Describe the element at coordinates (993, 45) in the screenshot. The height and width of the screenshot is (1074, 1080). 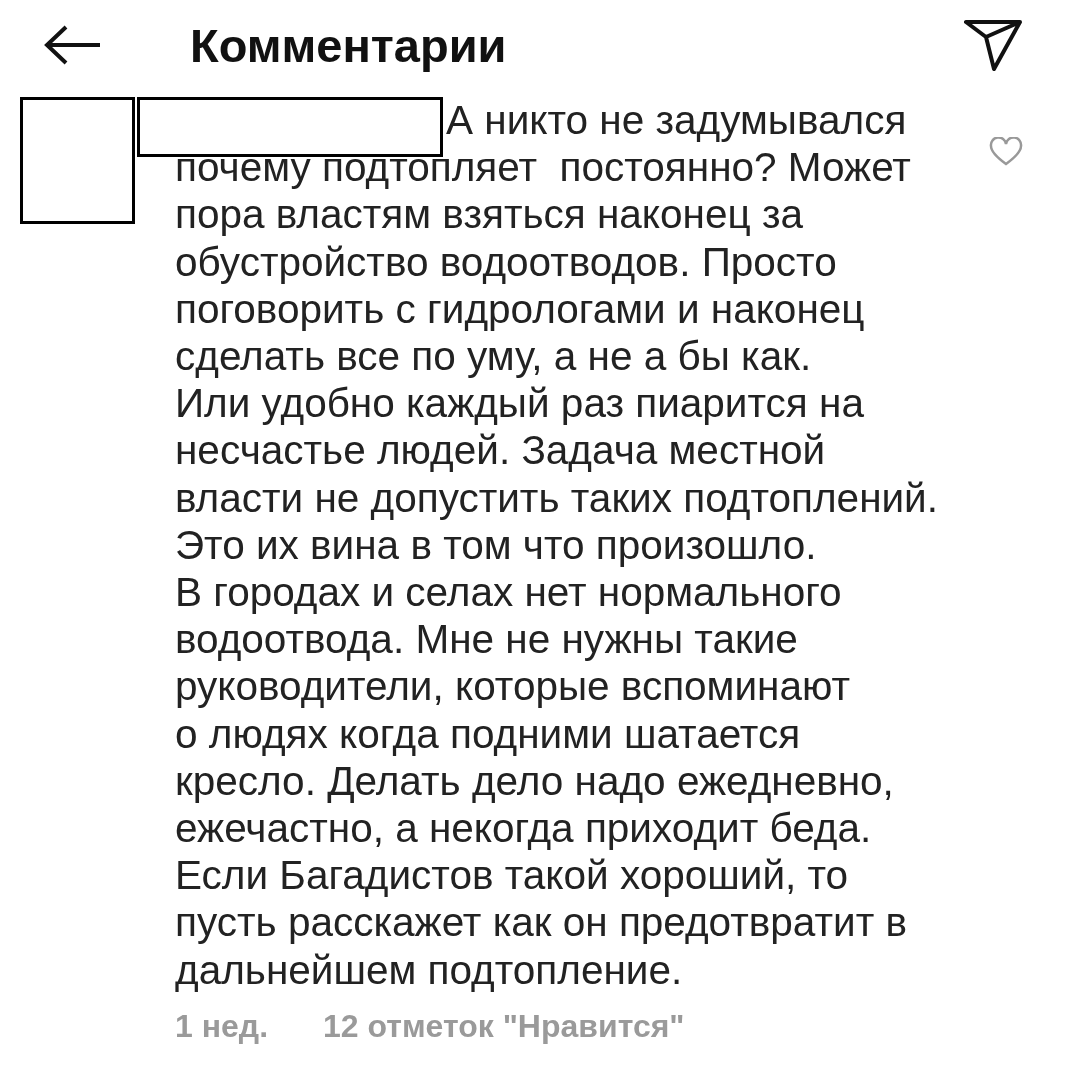
I see `send-icon` at that location.